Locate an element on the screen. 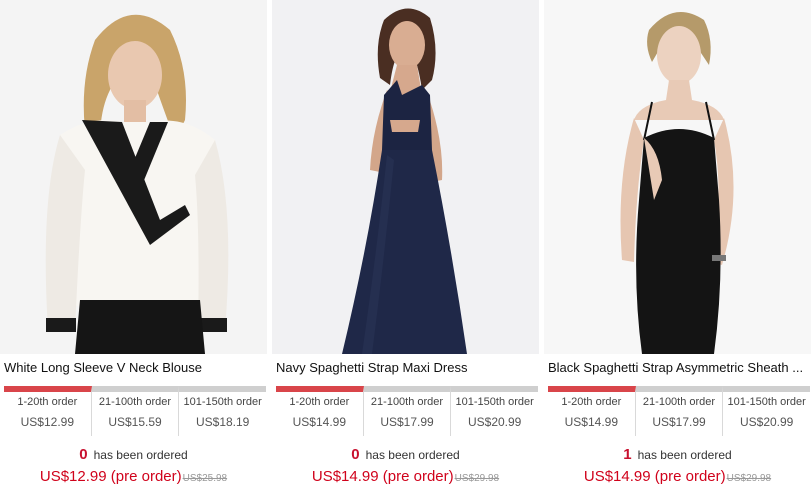 The image size is (811, 494). price-tier: 101-150th order US$18.19 is located at coordinates (223, 411).